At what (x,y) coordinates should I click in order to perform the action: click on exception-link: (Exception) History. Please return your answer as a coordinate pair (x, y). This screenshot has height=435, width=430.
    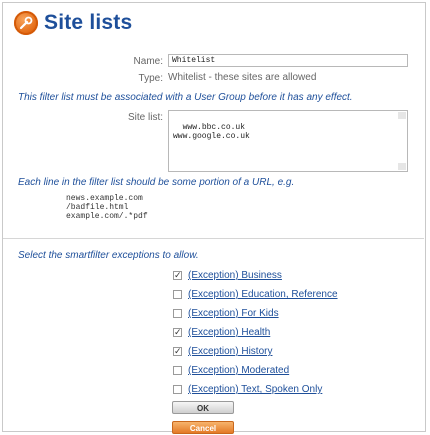
    Looking at the image, I should click on (230, 351).